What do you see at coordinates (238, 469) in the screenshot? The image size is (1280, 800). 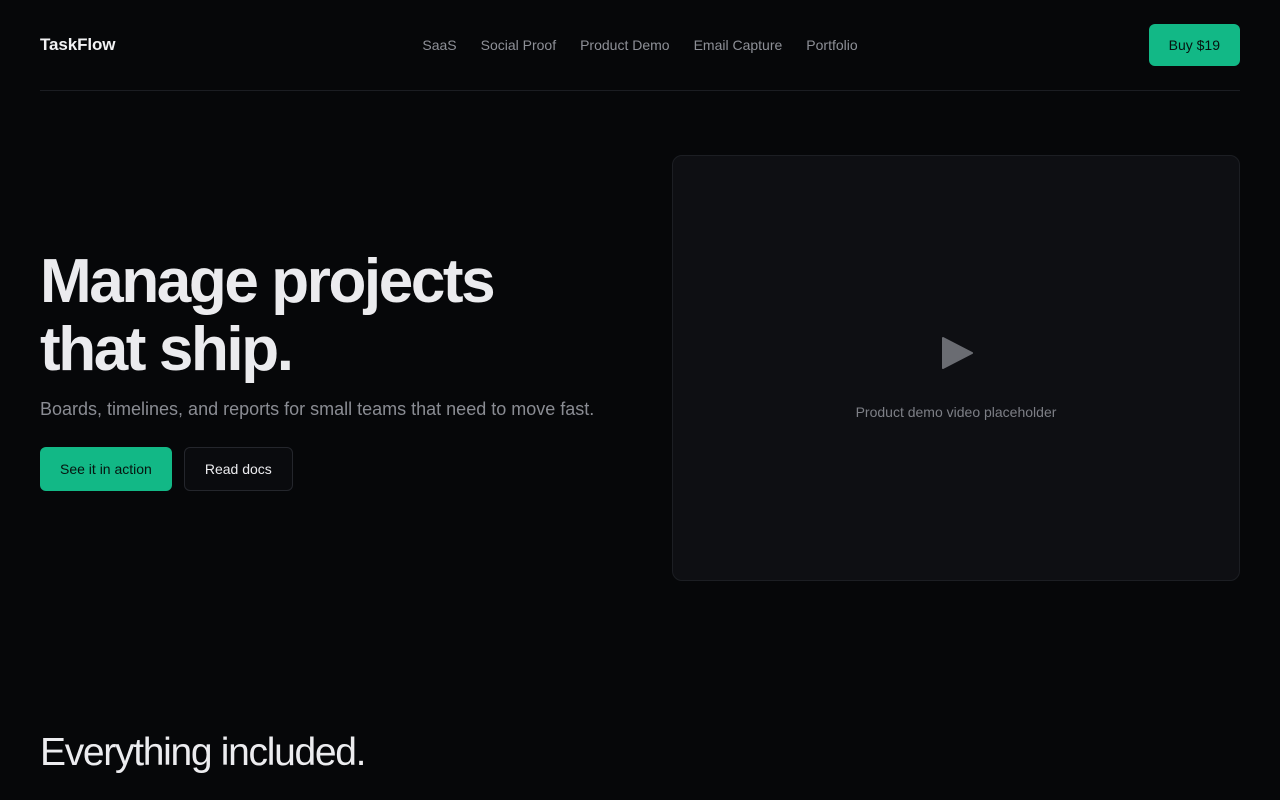 I see `read-docs-button: Read docs` at bounding box center [238, 469].